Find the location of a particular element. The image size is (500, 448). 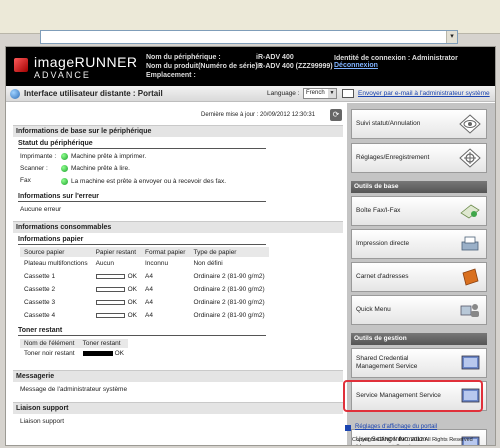

paper-source: Cassette 2 is located at coordinates (40, 289).